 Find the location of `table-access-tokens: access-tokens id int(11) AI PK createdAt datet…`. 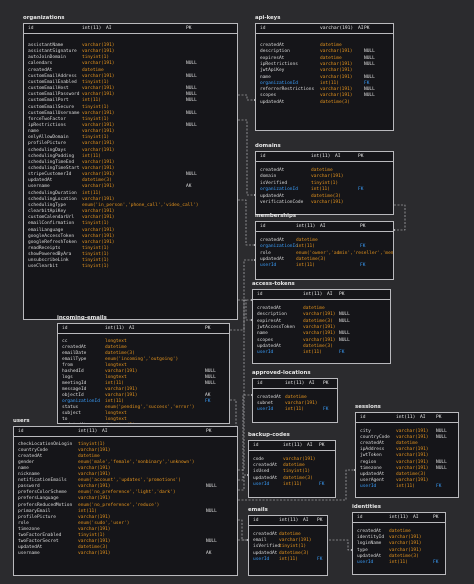

table-access-tokens: access-tokens id int(11) AI PK createdAt datet… is located at coordinates (321, 321).